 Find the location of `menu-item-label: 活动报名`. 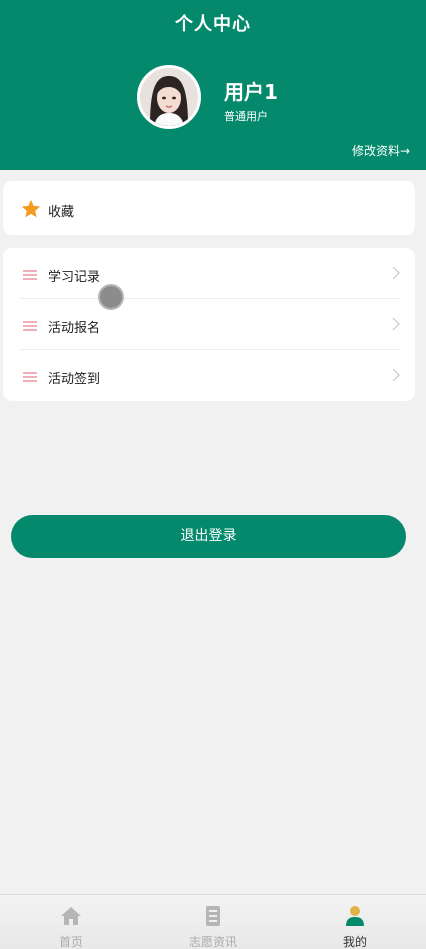

menu-item-label: 活动报名 is located at coordinates (74, 328).